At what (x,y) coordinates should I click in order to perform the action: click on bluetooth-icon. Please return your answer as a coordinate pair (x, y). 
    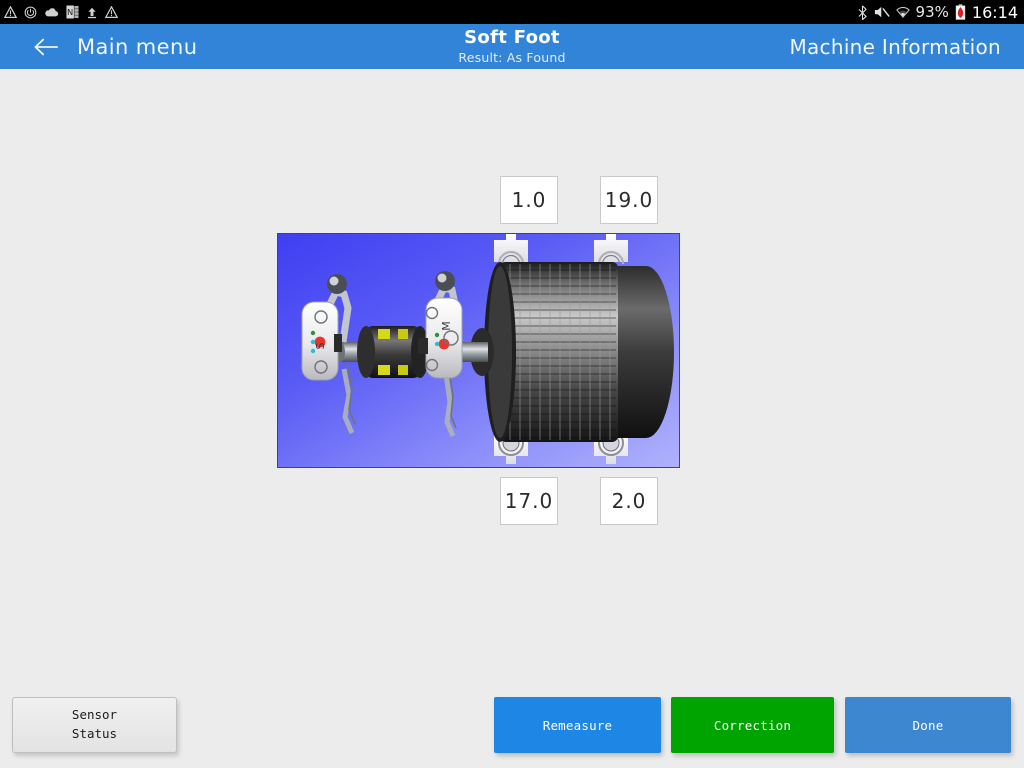
    Looking at the image, I should click on (862, 12).